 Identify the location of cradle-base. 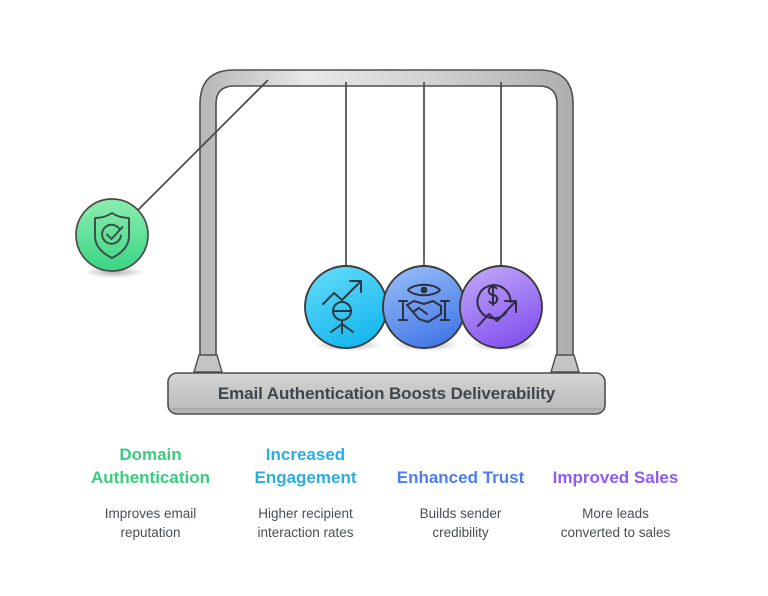
(386, 393).